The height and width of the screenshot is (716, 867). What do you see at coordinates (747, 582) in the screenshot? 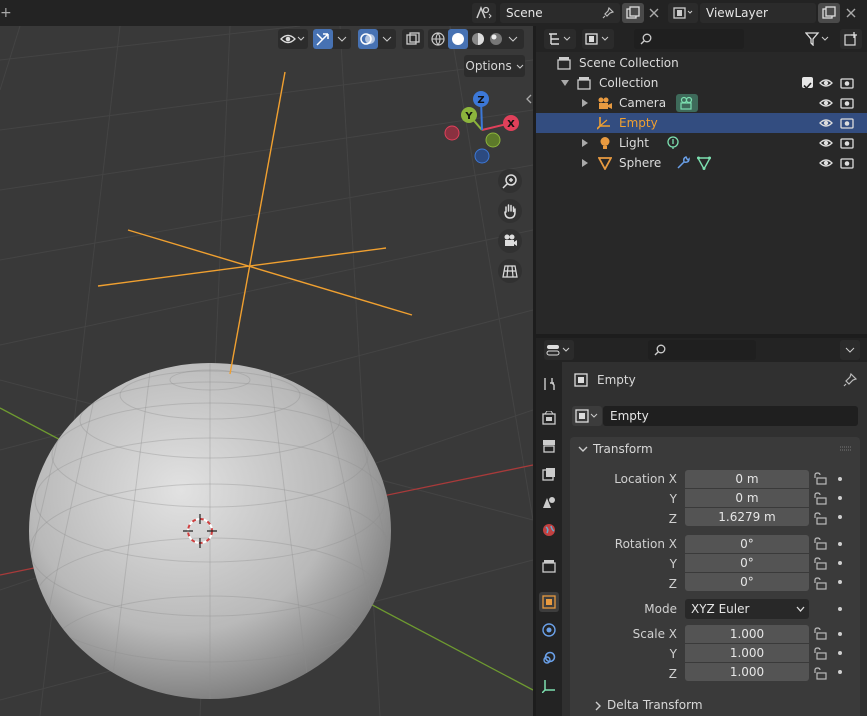
I see `rotation-z-field: 0°` at bounding box center [747, 582].